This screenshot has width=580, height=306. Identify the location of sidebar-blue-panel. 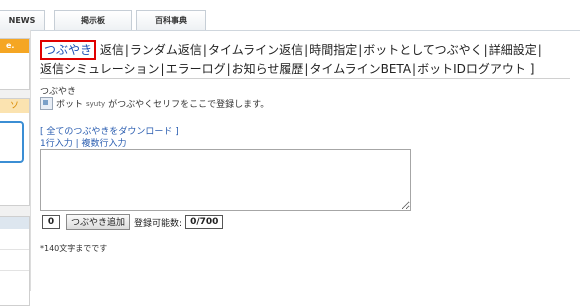
(12, 142).